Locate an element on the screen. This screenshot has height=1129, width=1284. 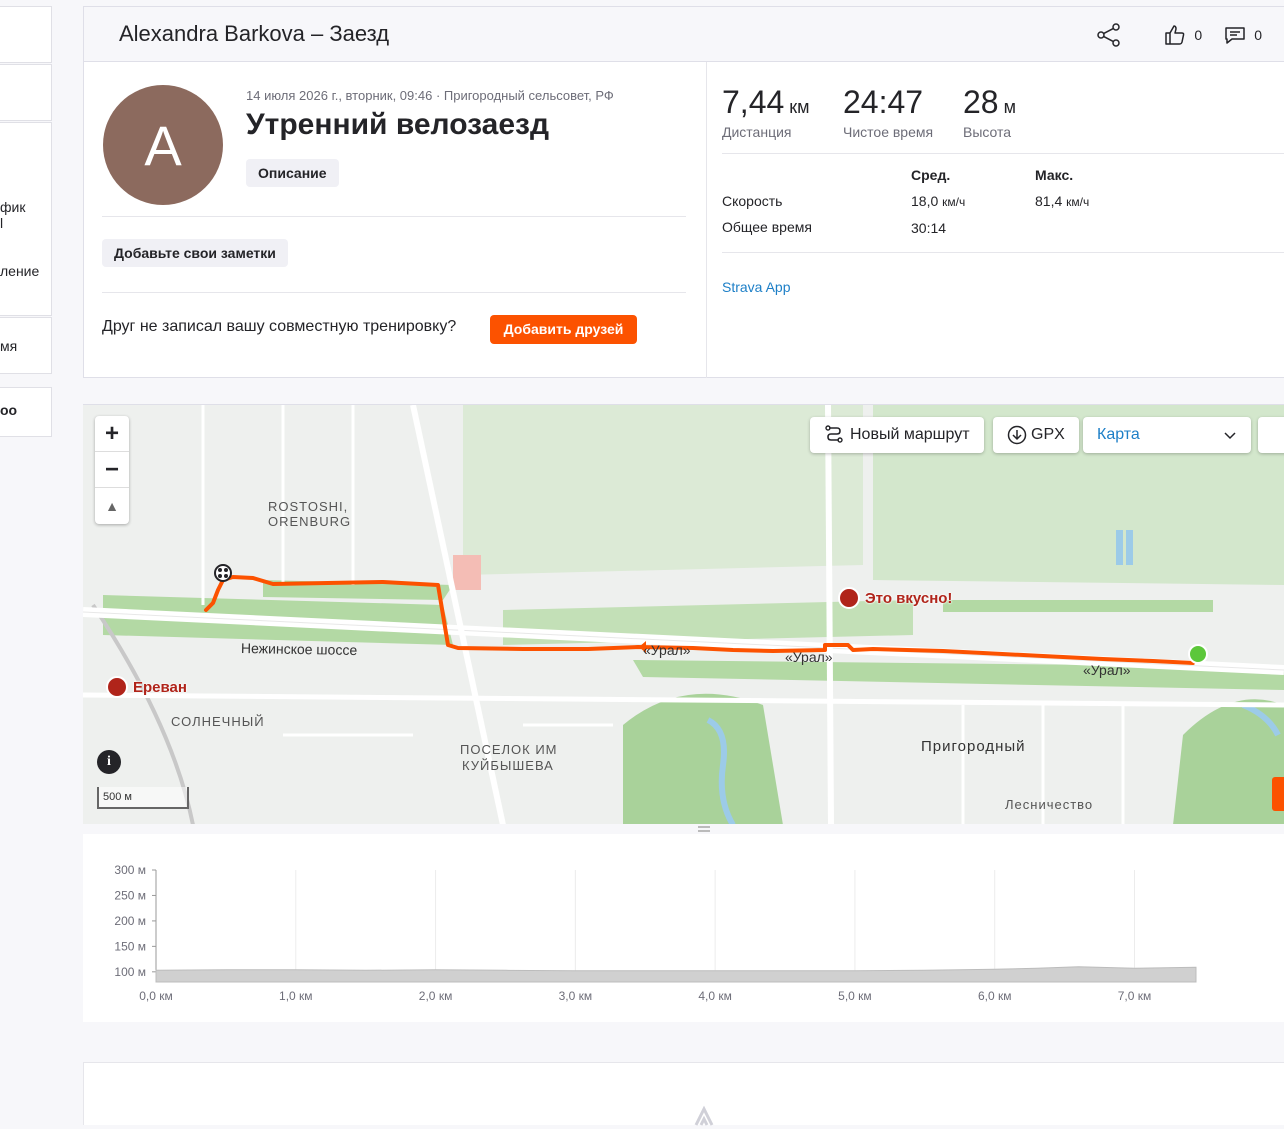
sidebar-box-3: фик l ление is located at coordinates (26, 219).